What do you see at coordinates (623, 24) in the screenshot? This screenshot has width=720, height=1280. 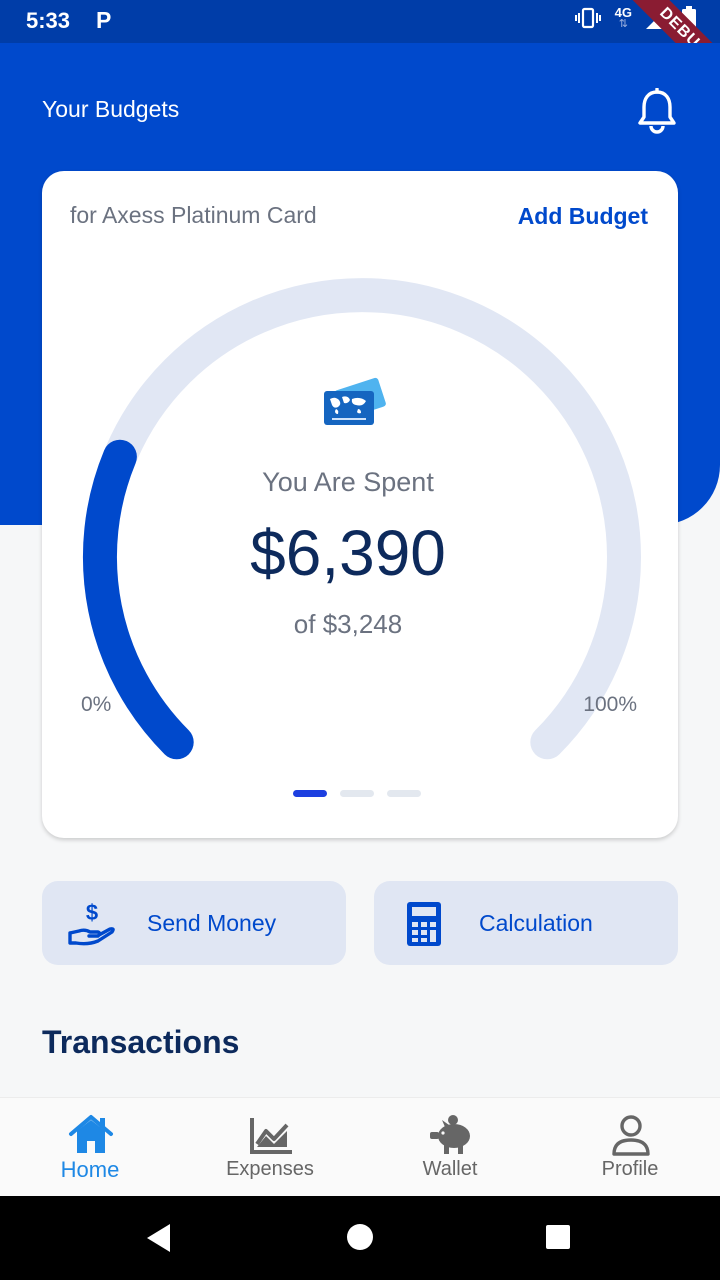 I see `data-arrows-icon: ⇅` at bounding box center [623, 24].